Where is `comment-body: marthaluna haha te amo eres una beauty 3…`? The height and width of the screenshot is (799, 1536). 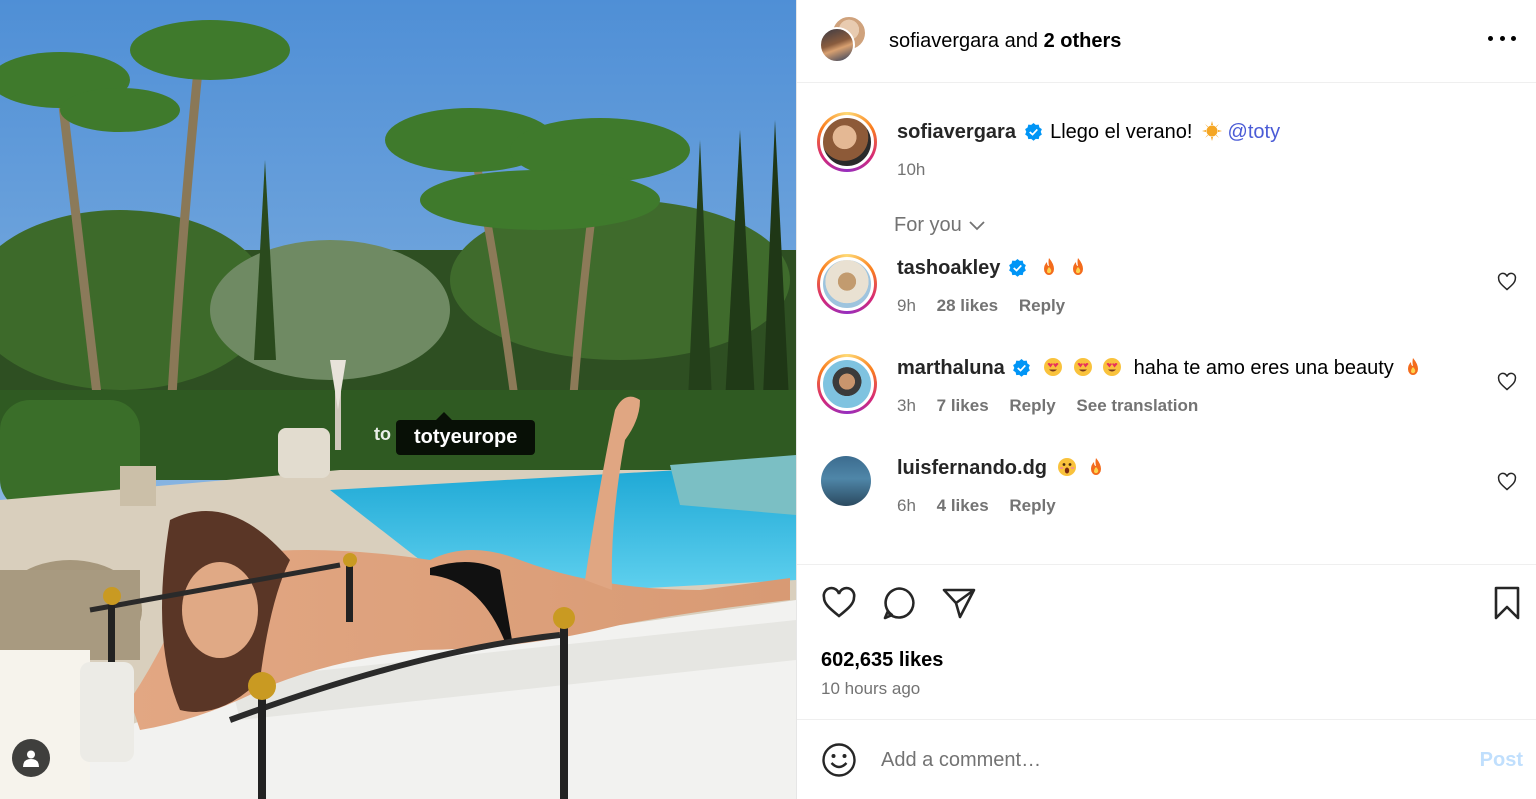 comment-body: marthaluna haha te amo eres una beauty 3… is located at coordinates (1207, 387).